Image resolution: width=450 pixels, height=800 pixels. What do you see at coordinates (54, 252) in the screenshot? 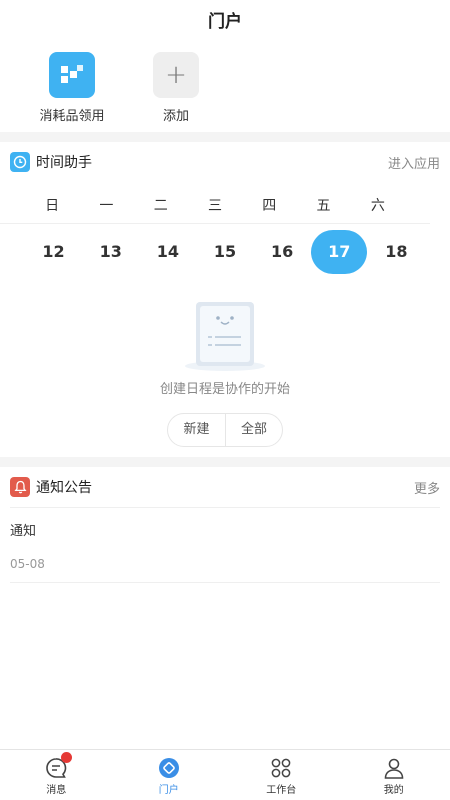
I see `date-cell: 12` at bounding box center [54, 252].